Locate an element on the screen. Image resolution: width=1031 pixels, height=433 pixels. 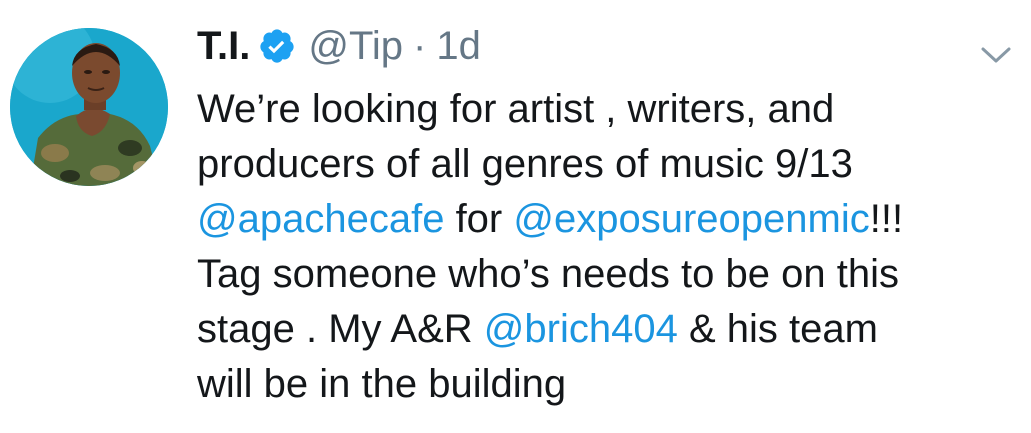
tweet-text-line: @apachecafe for @exposureopenmic!!! is located at coordinates (607, 219).